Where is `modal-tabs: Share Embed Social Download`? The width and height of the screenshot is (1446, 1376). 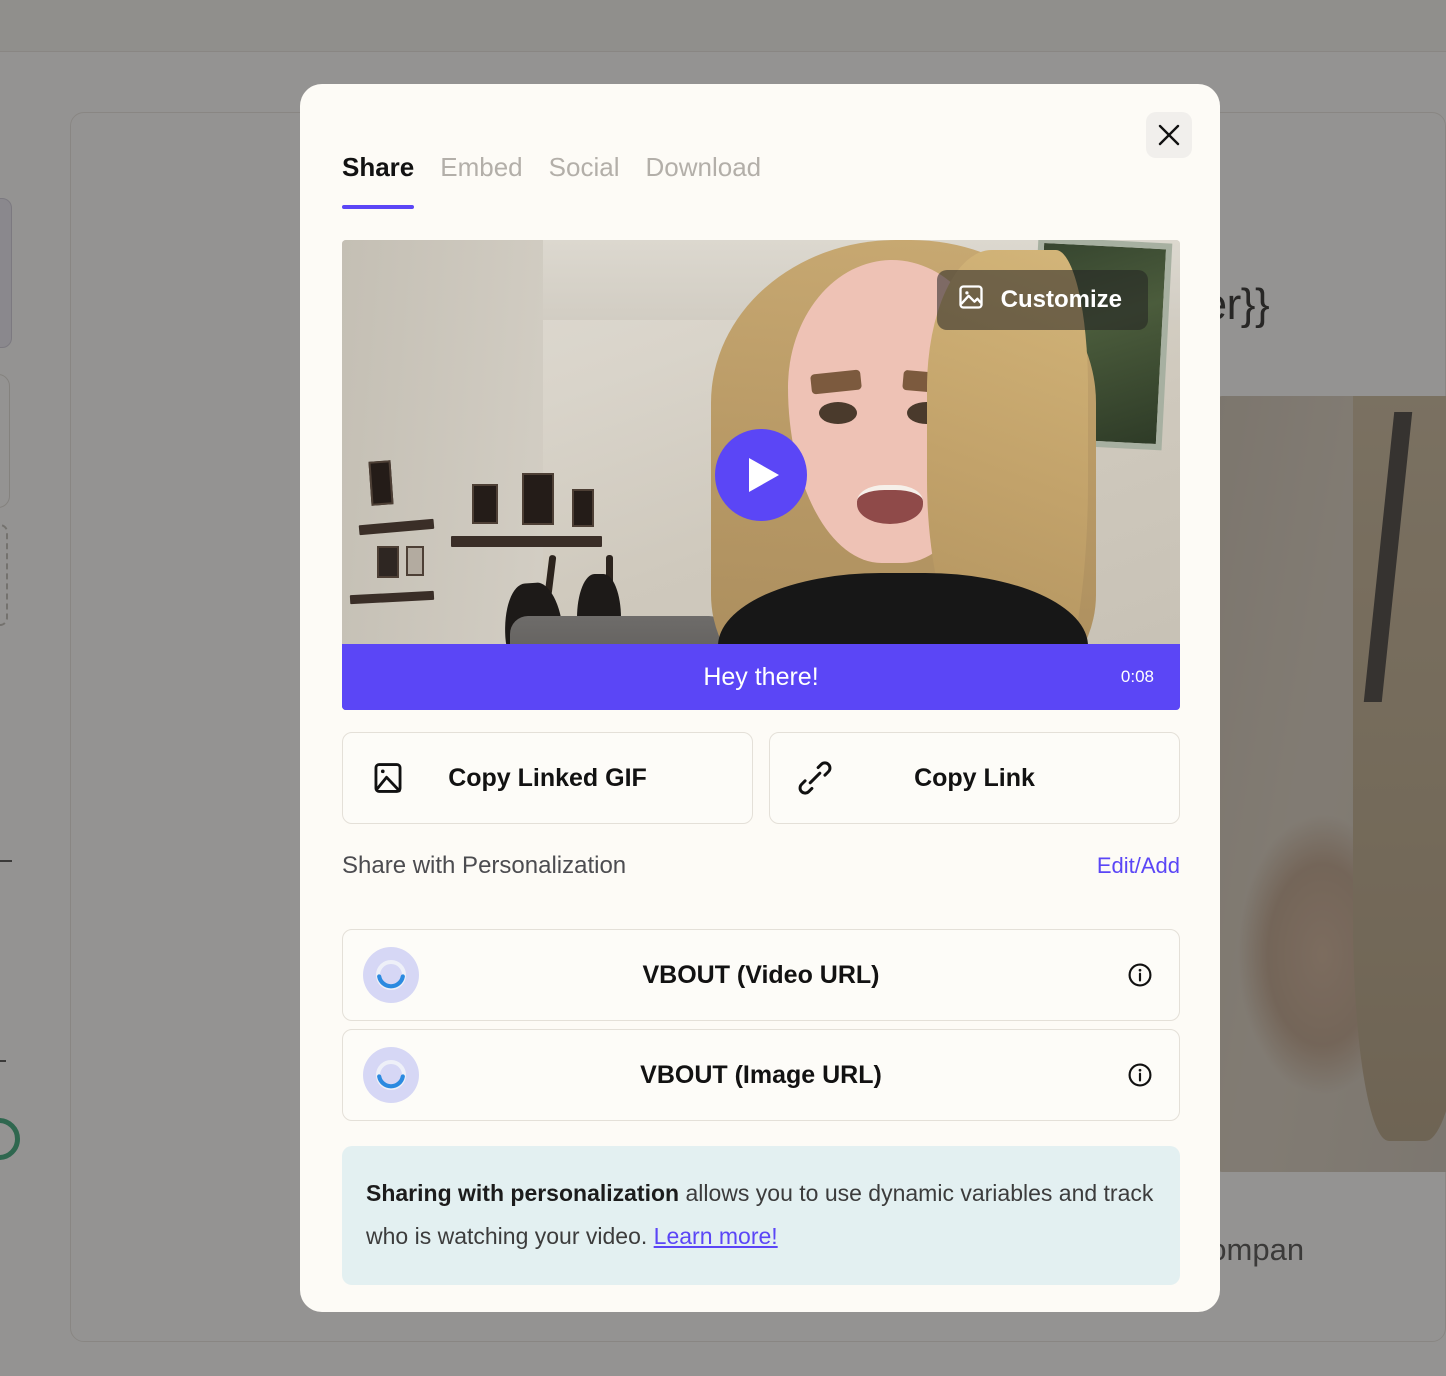 modal-tabs: Share Embed Social Download is located at coordinates (551, 180).